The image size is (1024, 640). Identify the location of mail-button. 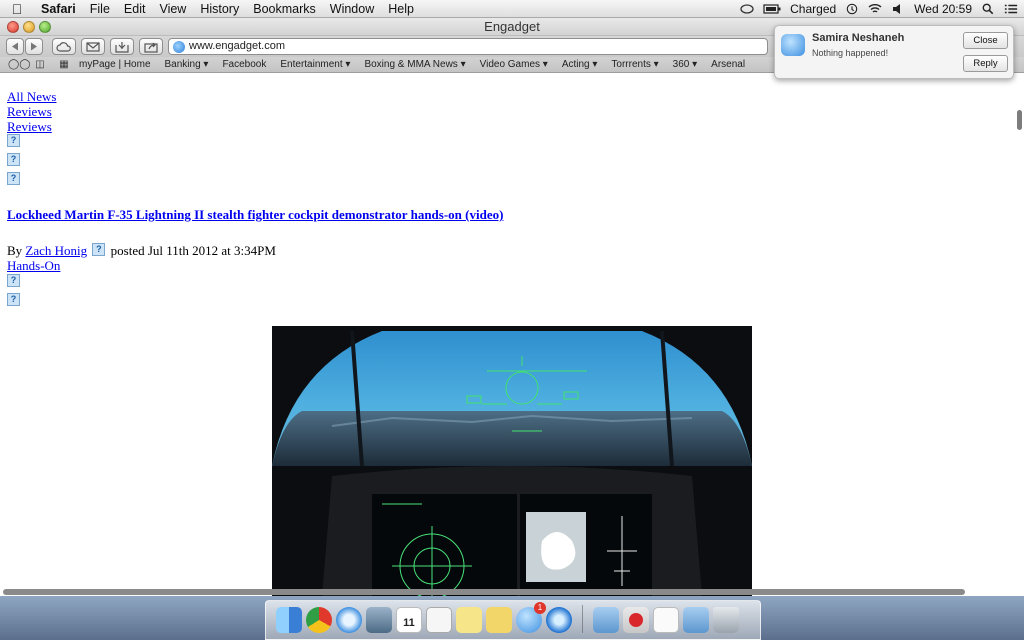
(93, 46).